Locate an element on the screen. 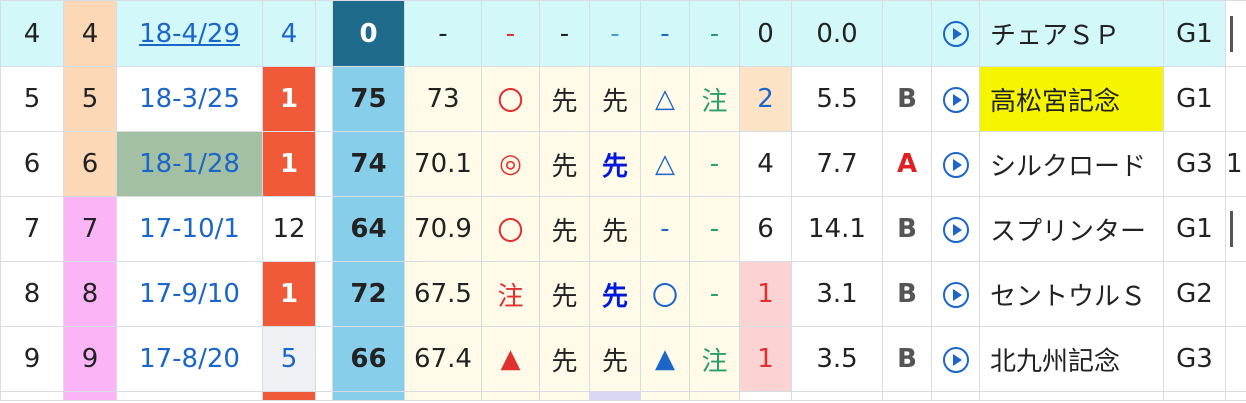  race-name: 北九州記念 is located at coordinates (1071, 359).